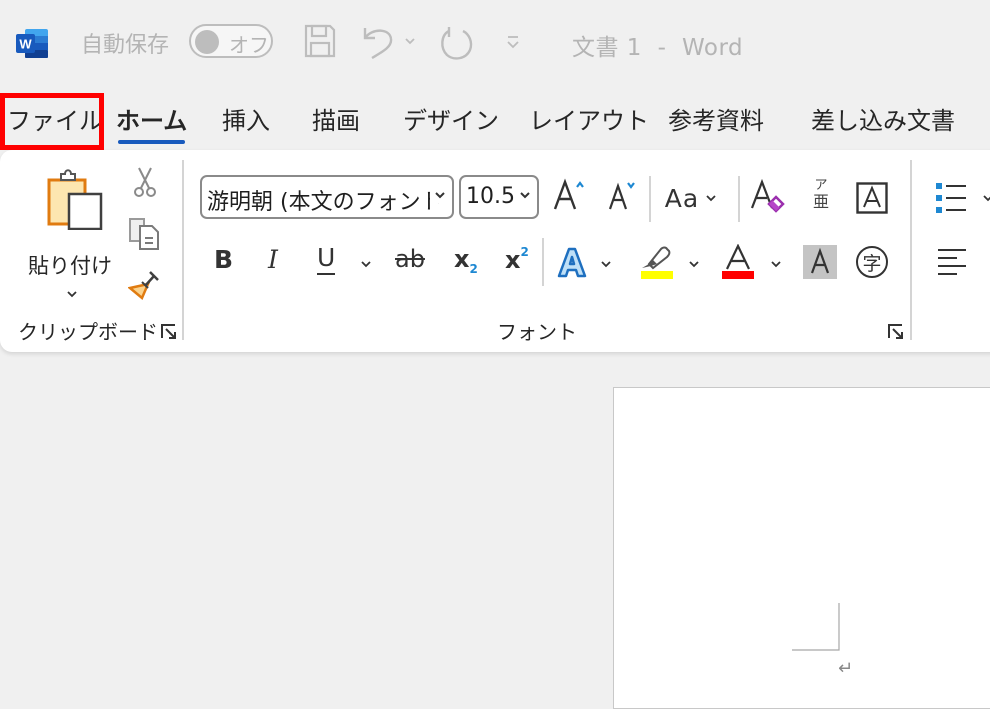 The image size is (990, 709). I want to click on document-title: 文書 1 - Word, so click(658, 48).